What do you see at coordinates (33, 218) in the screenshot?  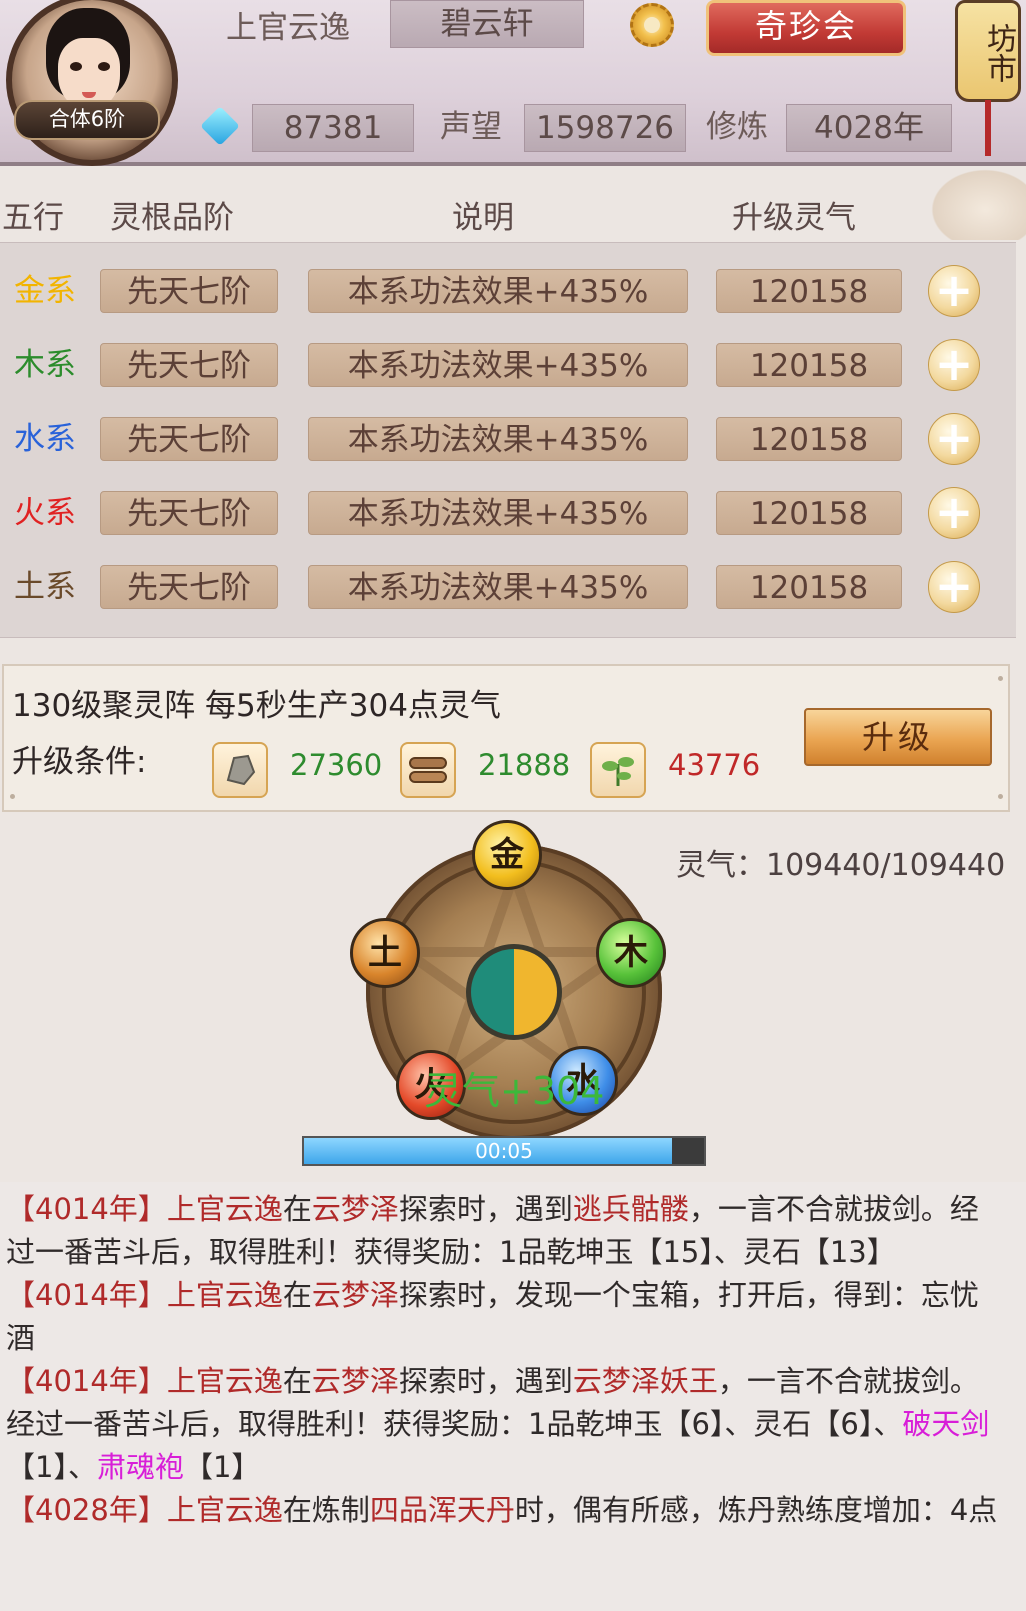 I see `column-header-element: 五行` at bounding box center [33, 218].